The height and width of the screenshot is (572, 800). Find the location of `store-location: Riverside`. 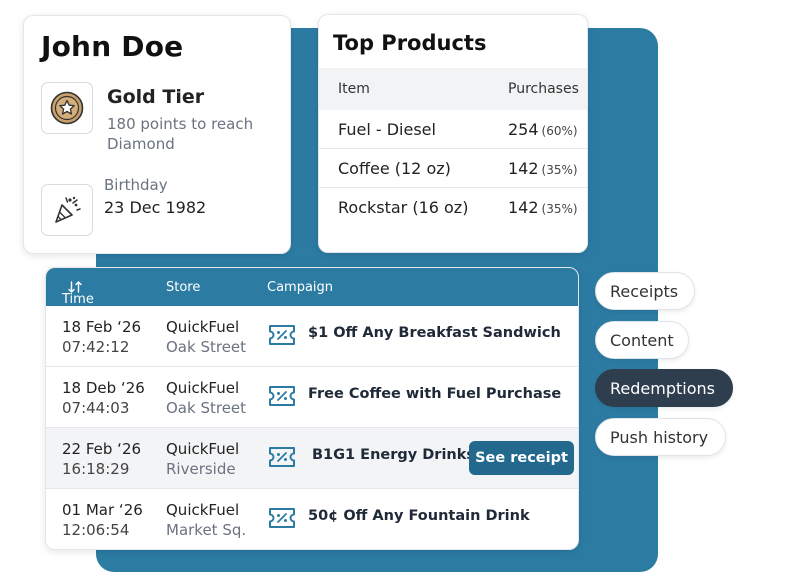

store-location: Riverside is located at coordinates (201, 469).